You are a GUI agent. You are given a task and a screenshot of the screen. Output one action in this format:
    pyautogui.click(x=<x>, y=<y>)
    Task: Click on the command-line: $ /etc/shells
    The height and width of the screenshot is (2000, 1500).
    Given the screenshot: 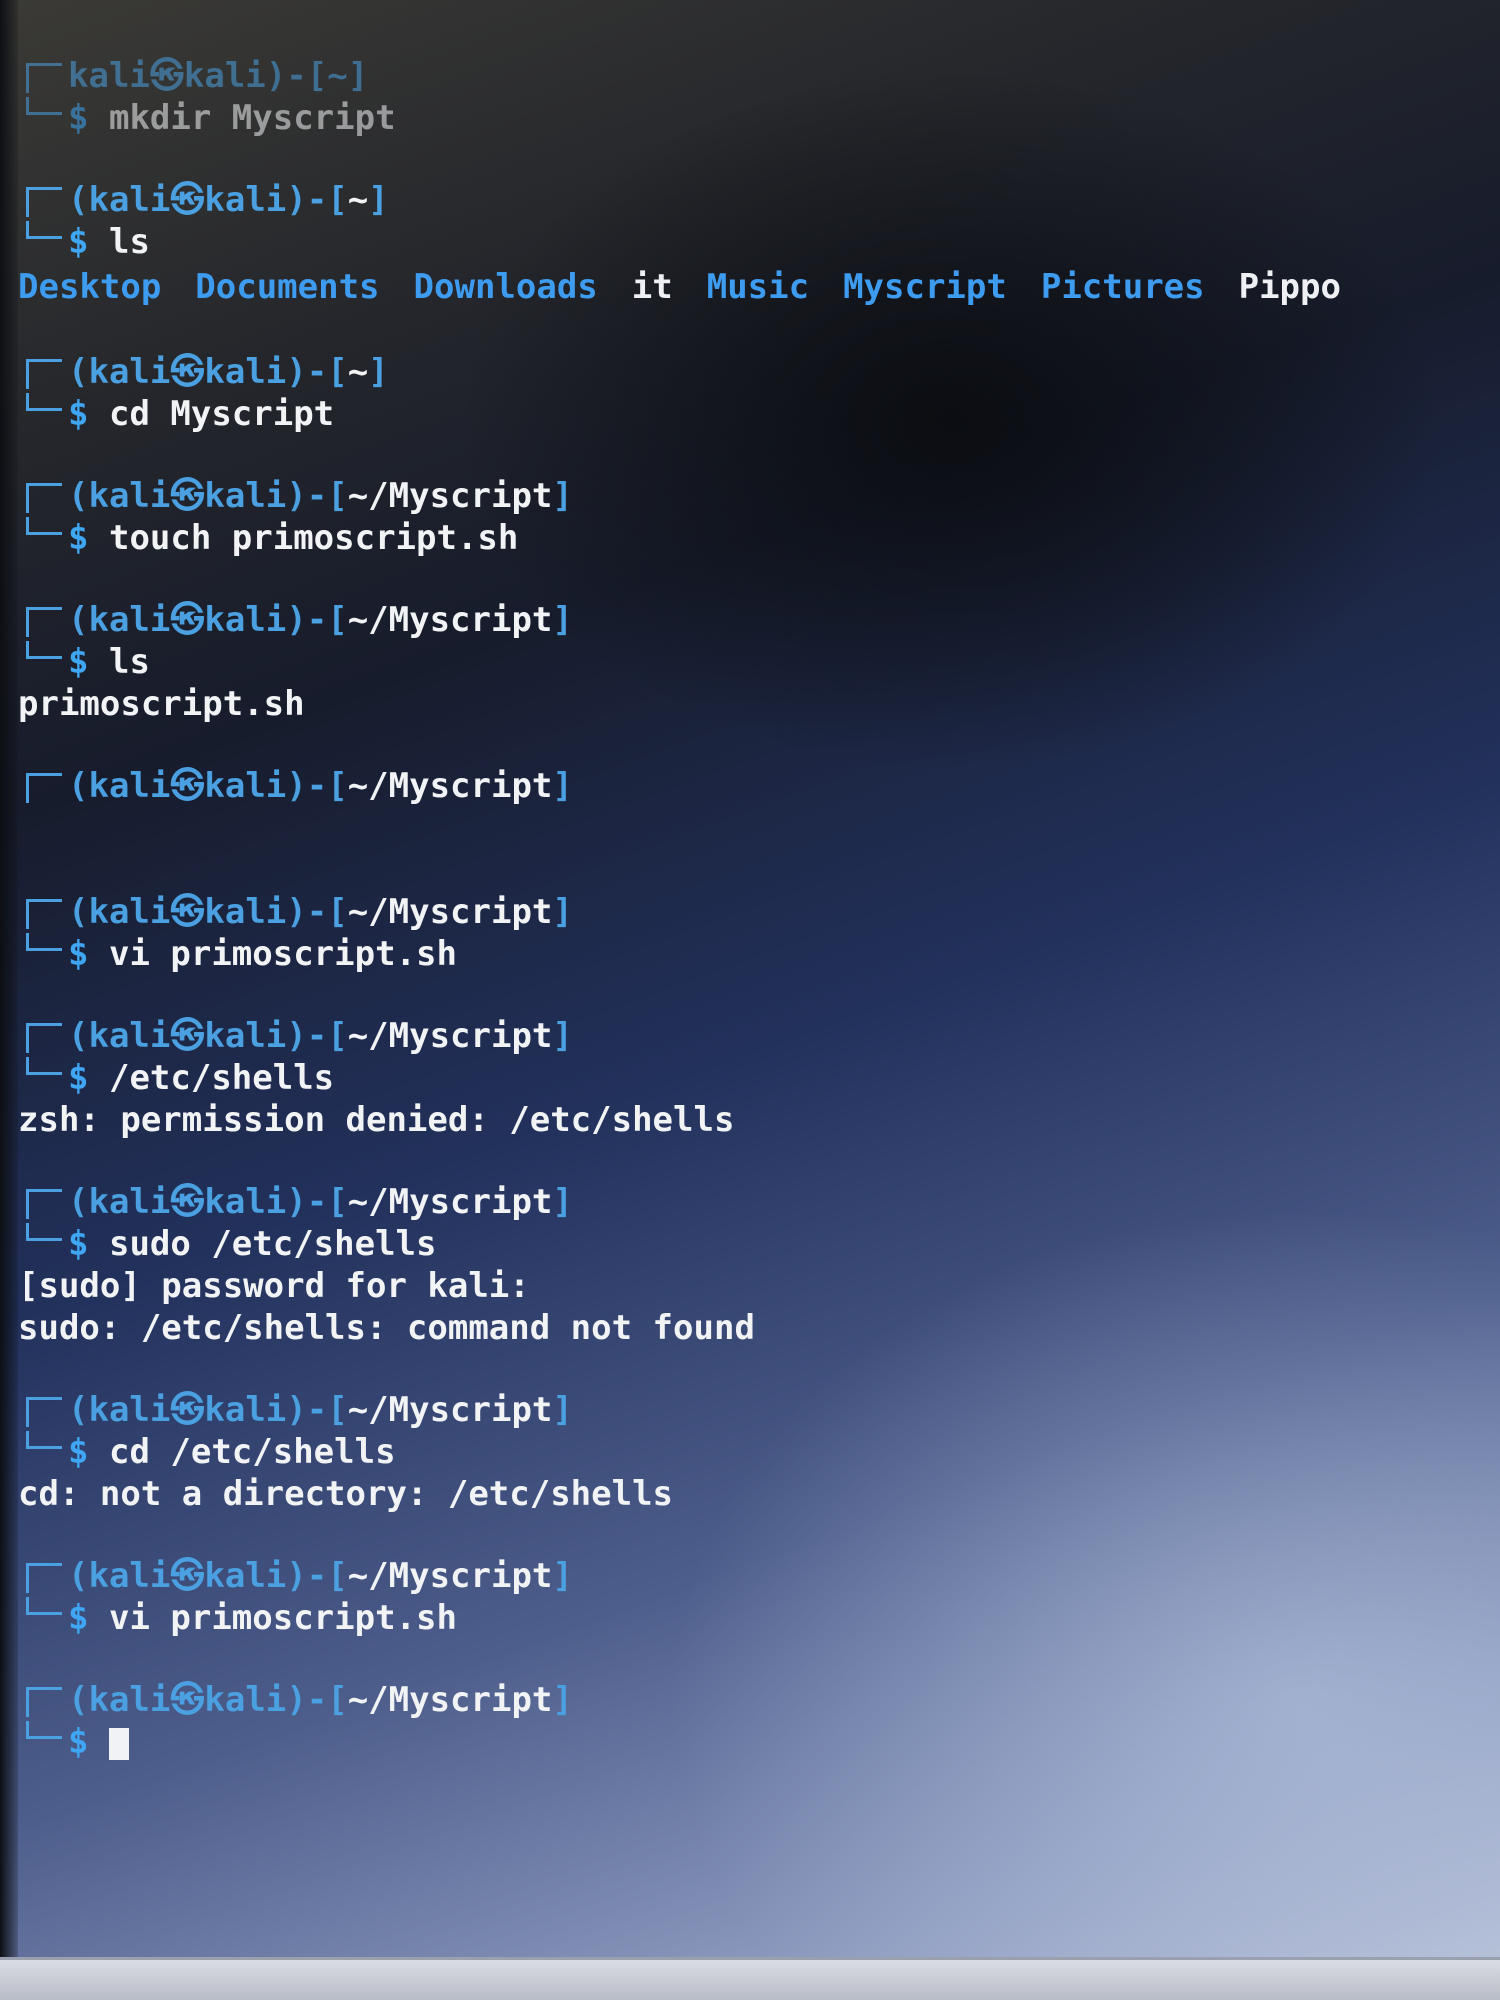 What is the action you would take?
    pyautogui.click(x=753, y=1078)
    